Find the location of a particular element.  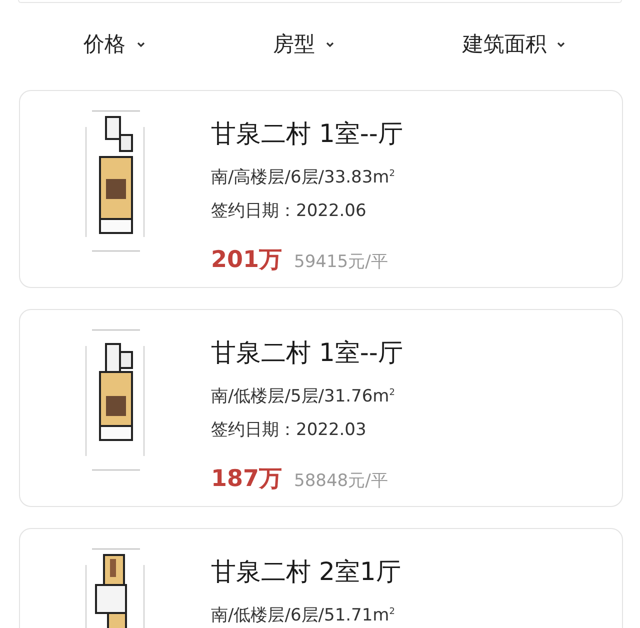

total-price: 187万 is located at coordinates (246, 479).